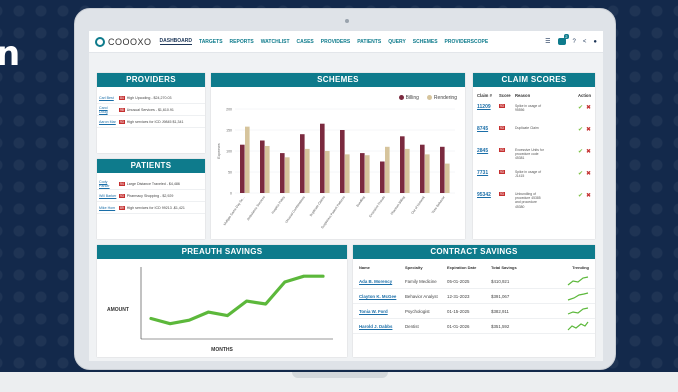  What do you see at coordinates (317, 206) in the screenshot?
I see `x-tick-label: Duplicate Claims` at bounding box center [317, 206].